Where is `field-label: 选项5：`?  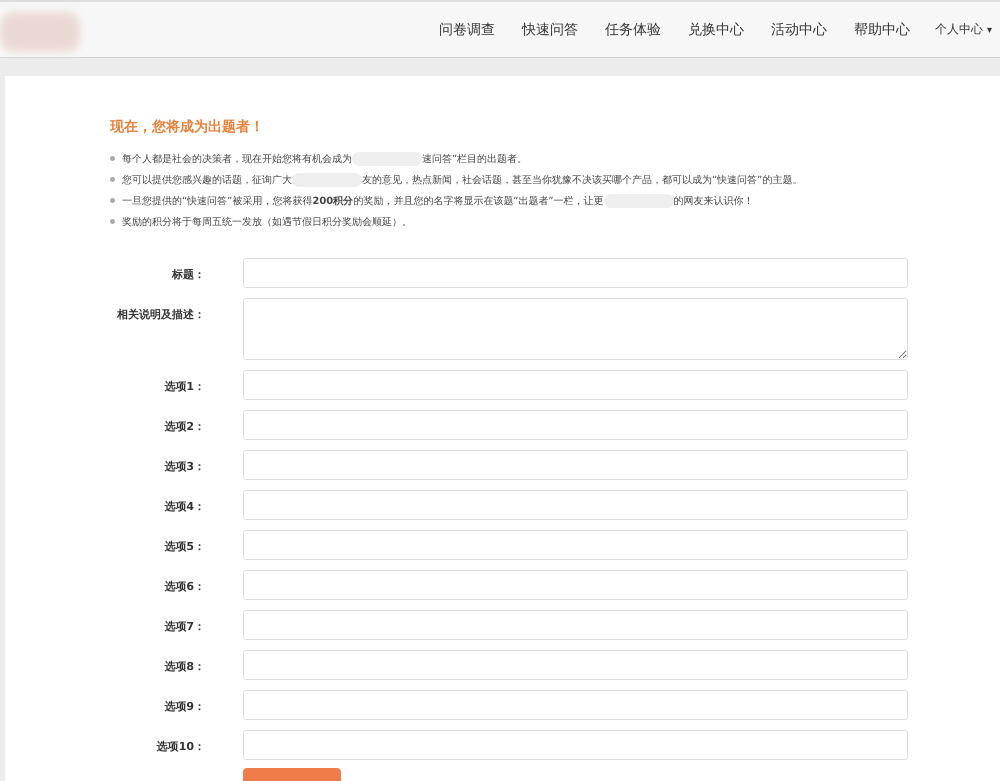
field-label: 选项5： is located at coordinates (184, 546).